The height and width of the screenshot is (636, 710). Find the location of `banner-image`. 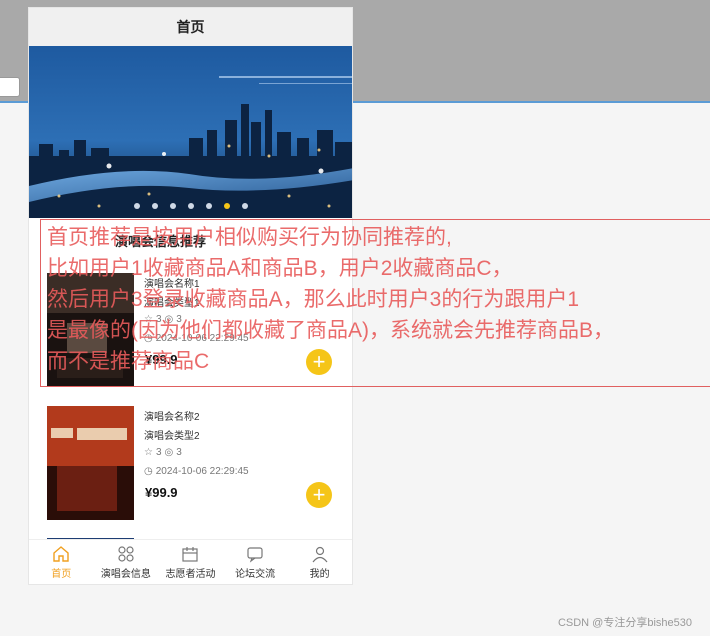

banner-image is located at coordinates (190, 132).